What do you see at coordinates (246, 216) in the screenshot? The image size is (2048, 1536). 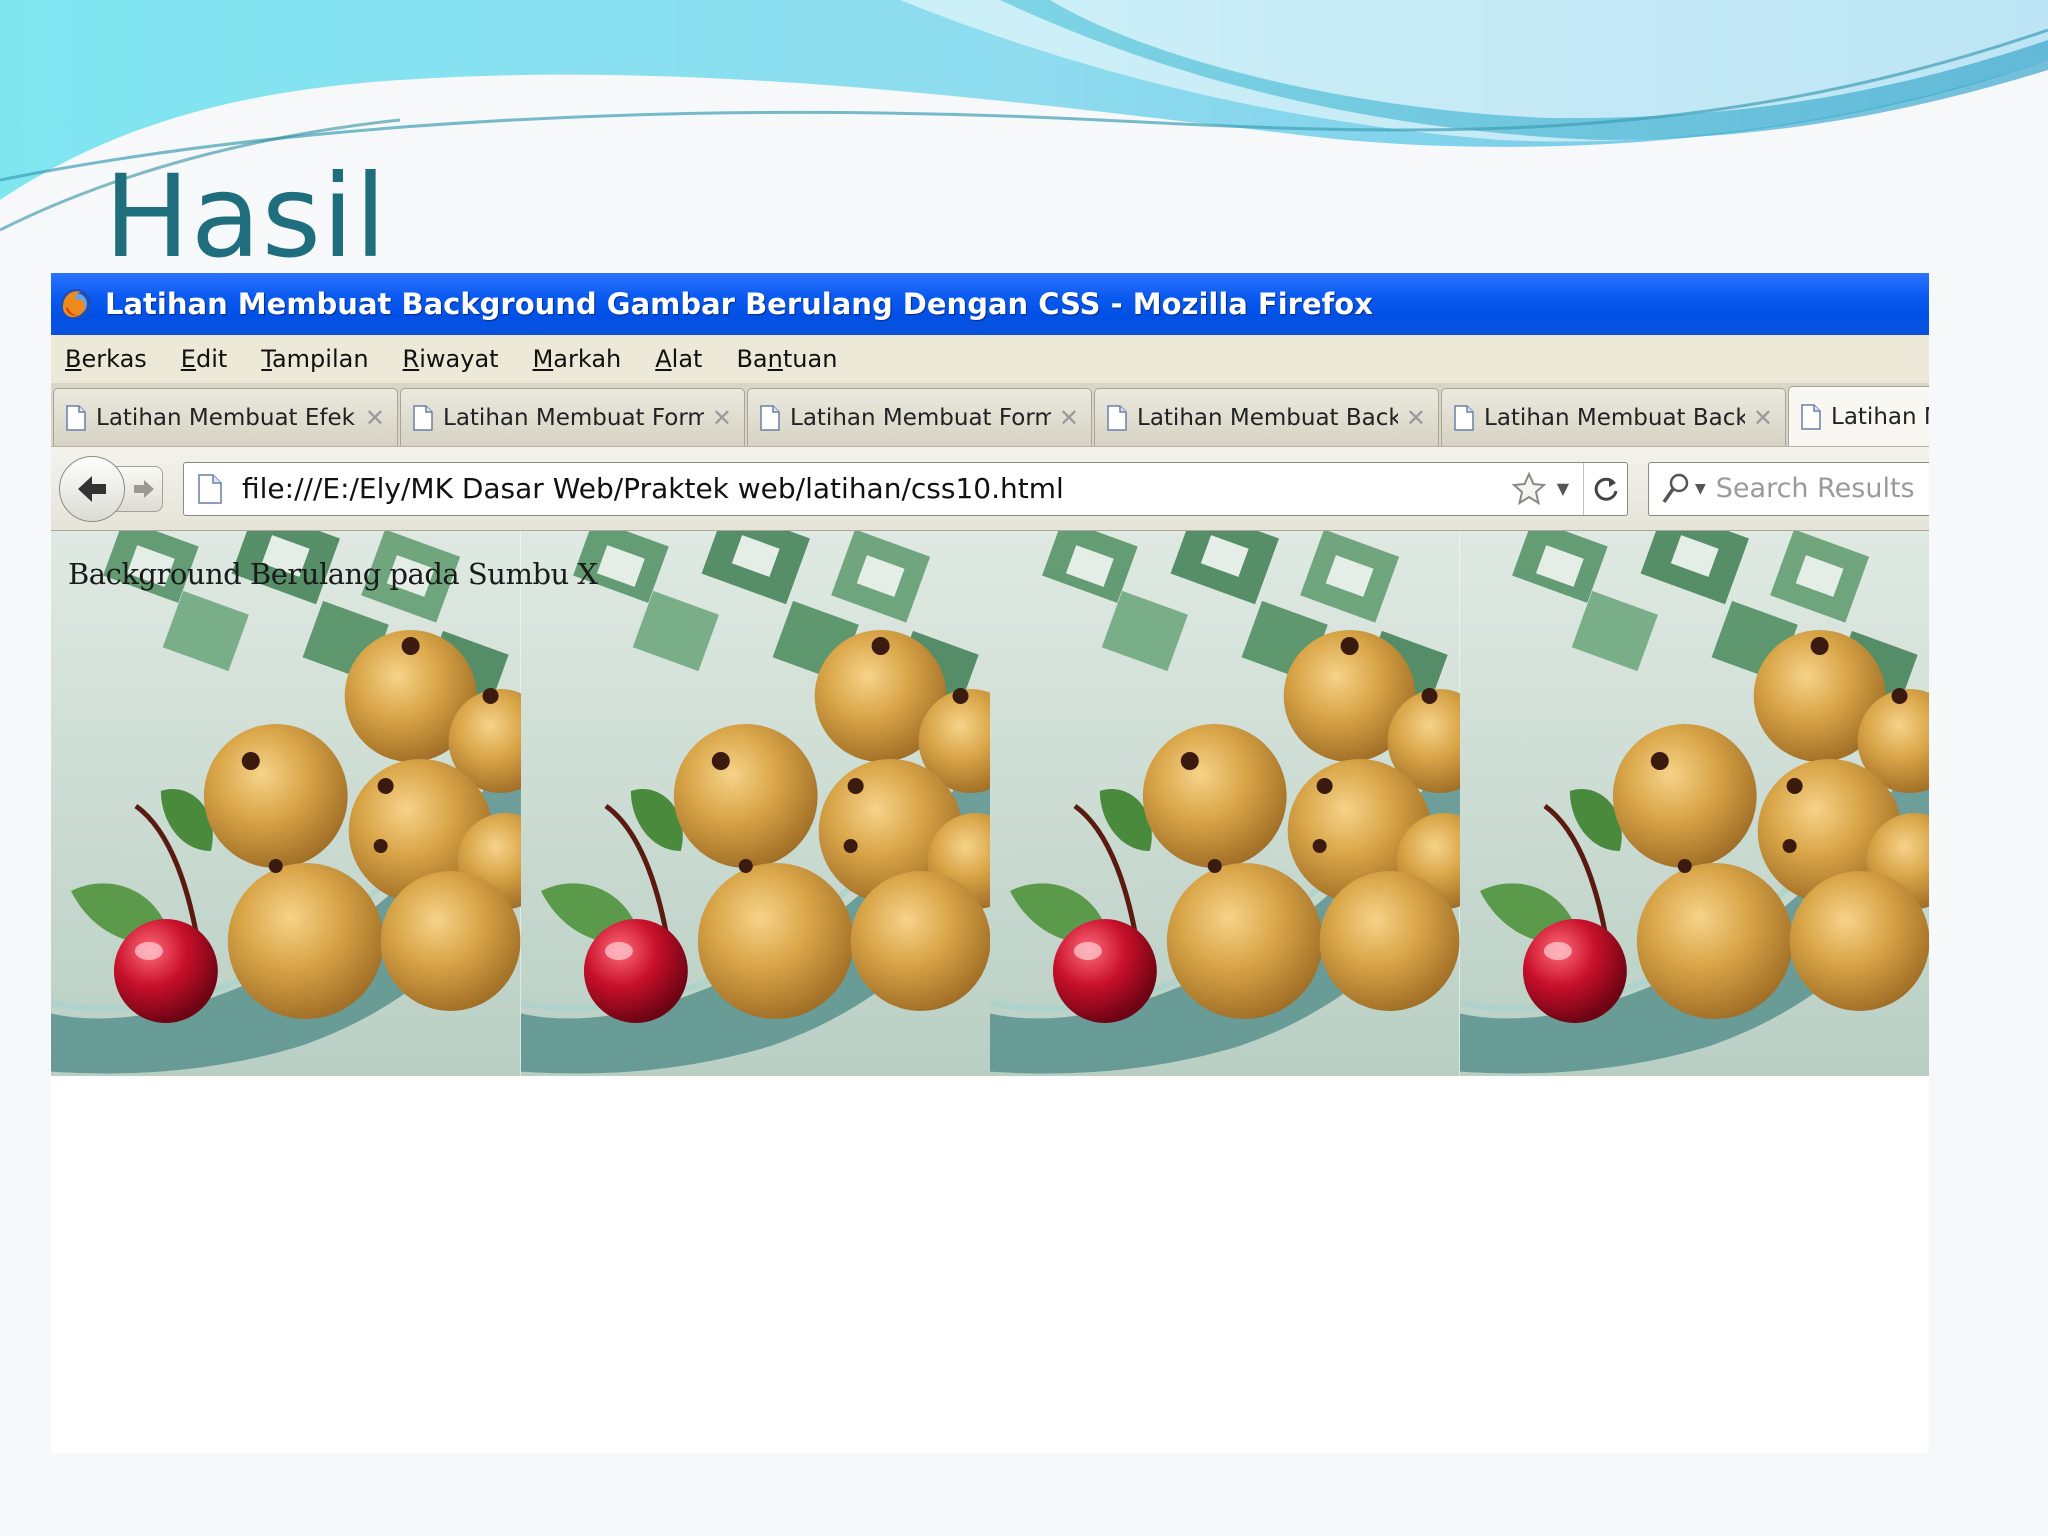 I see `slide-title: Hasil` at bounding box center [246, 216].